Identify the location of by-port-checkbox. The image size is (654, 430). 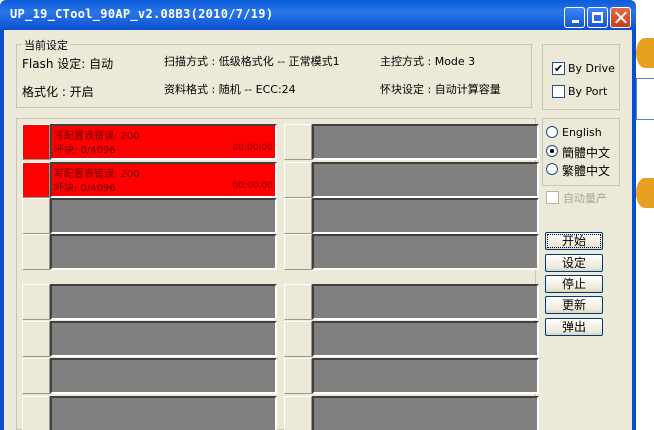
(558, 91).